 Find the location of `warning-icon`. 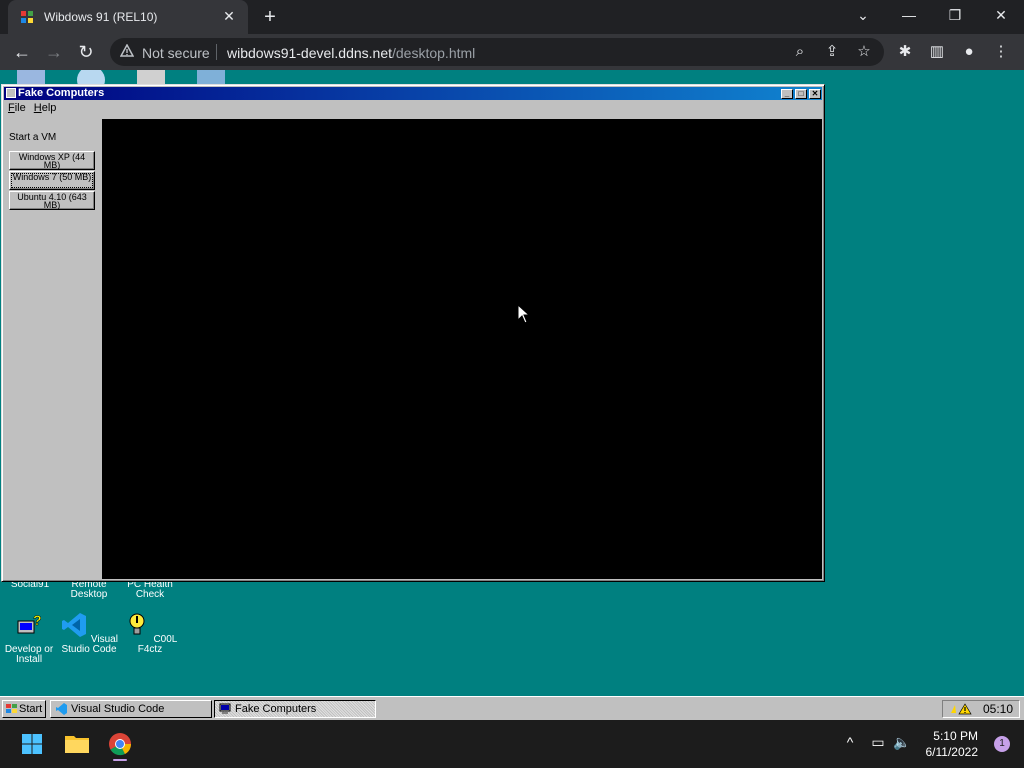

warning-icon is located at coordinates (127, 51).